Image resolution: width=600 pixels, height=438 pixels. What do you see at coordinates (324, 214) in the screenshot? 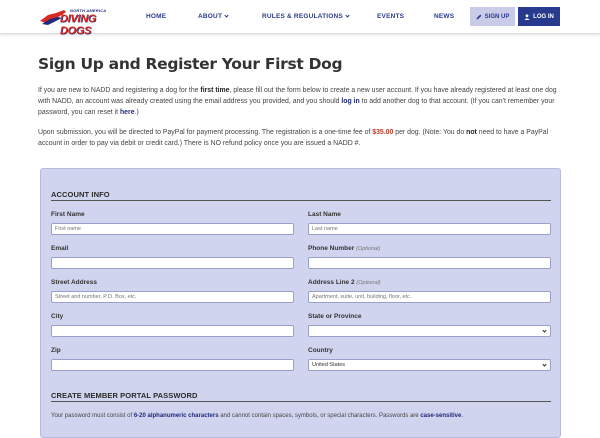
I see `last-name-label: Last Name` at bounding box center [324, 214].